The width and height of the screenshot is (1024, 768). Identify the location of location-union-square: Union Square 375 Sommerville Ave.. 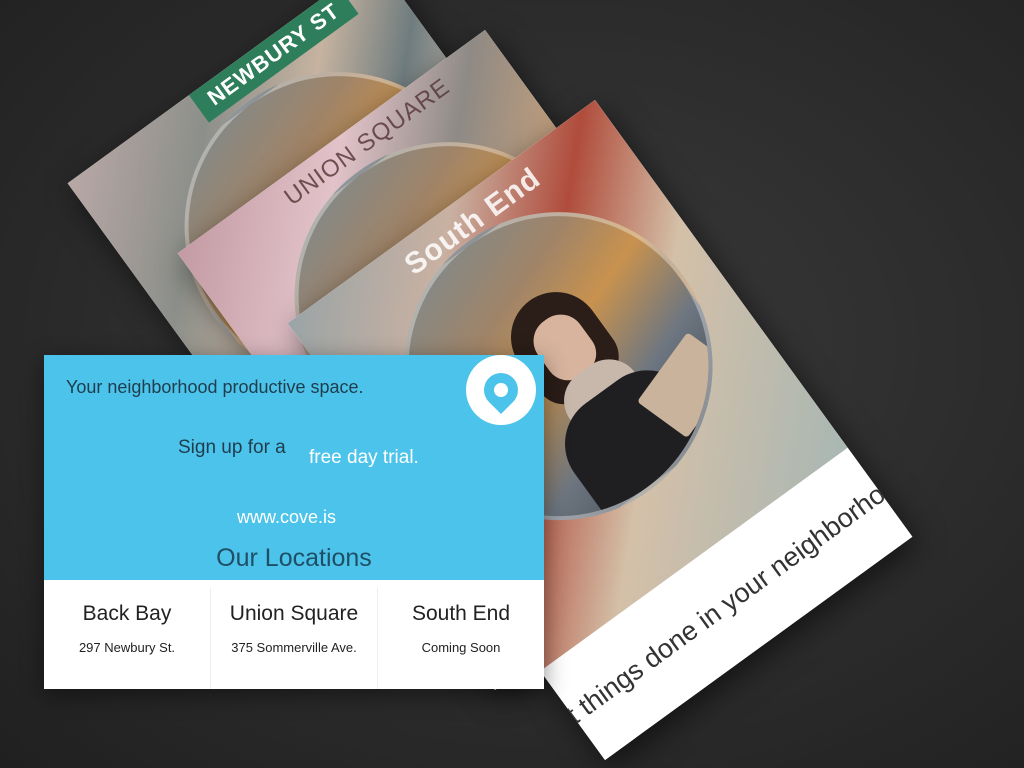
(294, 638).